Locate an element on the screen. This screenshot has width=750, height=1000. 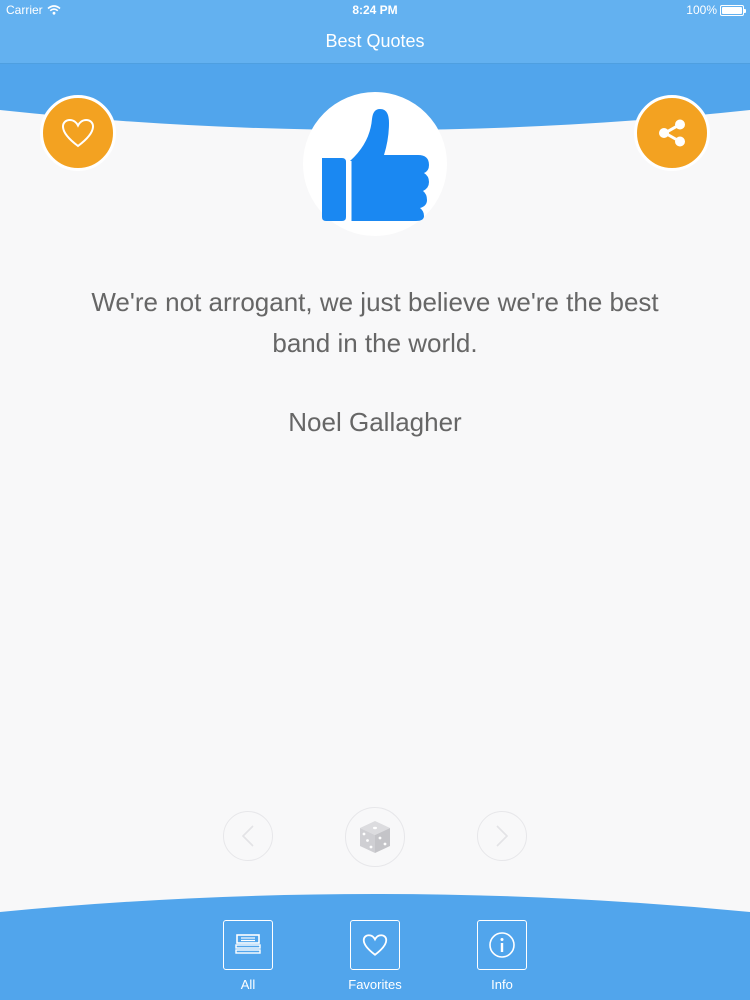
share-icon is located at coordinates (672, 133).